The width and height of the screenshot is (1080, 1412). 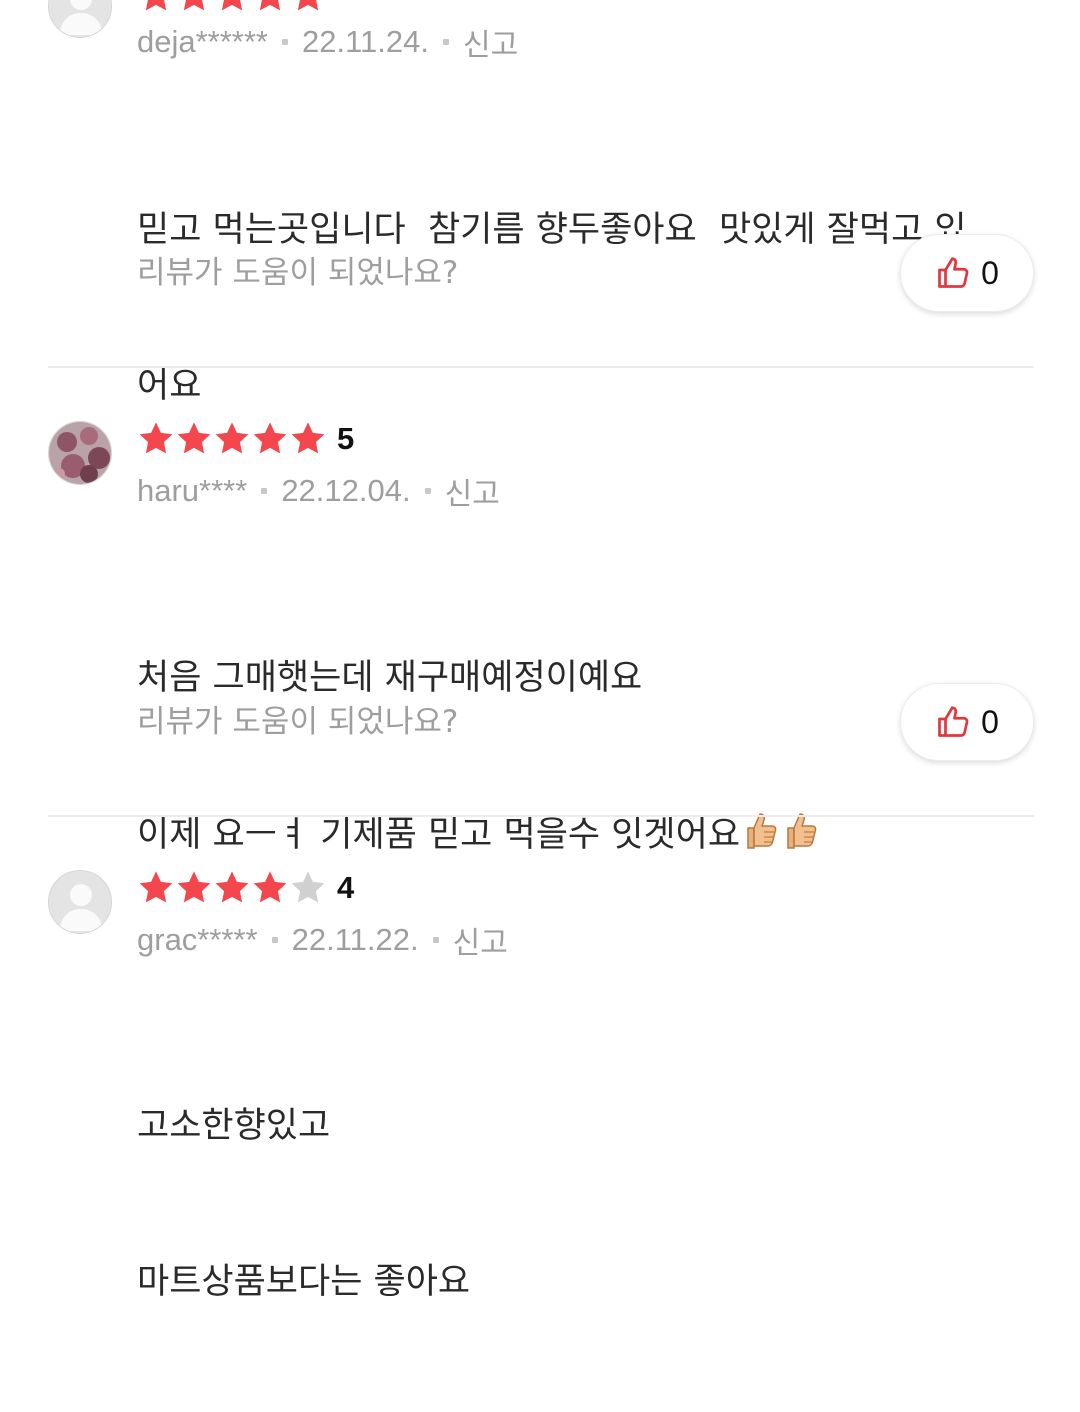 I want to click on review-date: 22.11.22., so click(x=355, y=939).